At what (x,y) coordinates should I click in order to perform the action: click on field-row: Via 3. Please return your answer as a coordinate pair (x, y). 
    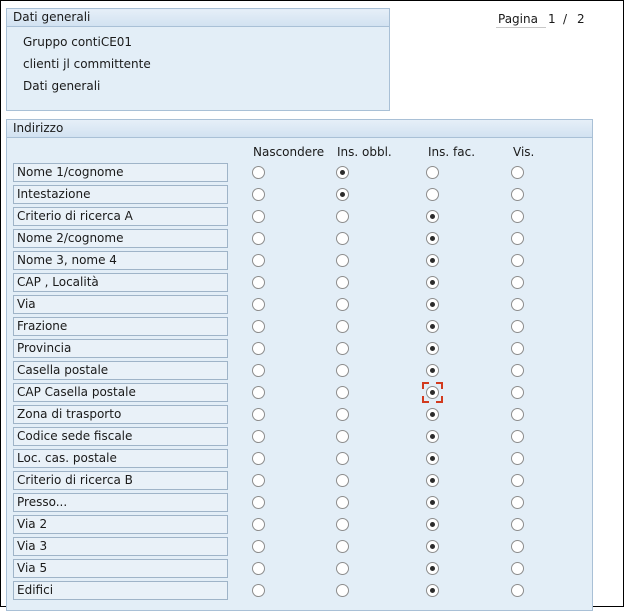
    Looking at the image, I should click on (312, 548).